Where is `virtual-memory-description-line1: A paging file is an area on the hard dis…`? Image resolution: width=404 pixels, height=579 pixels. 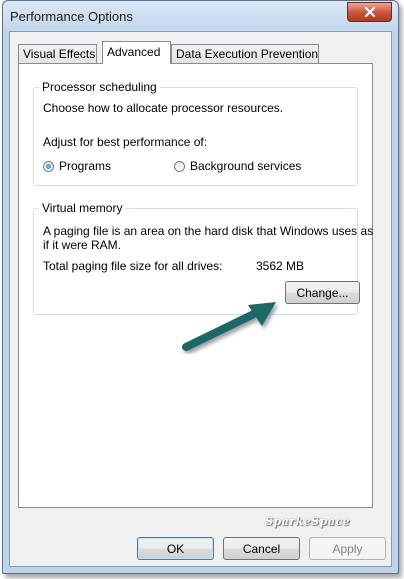 virtual-memory-description-line1: A paging file is an area on the hard dis… is located at coordinates (208, 231).